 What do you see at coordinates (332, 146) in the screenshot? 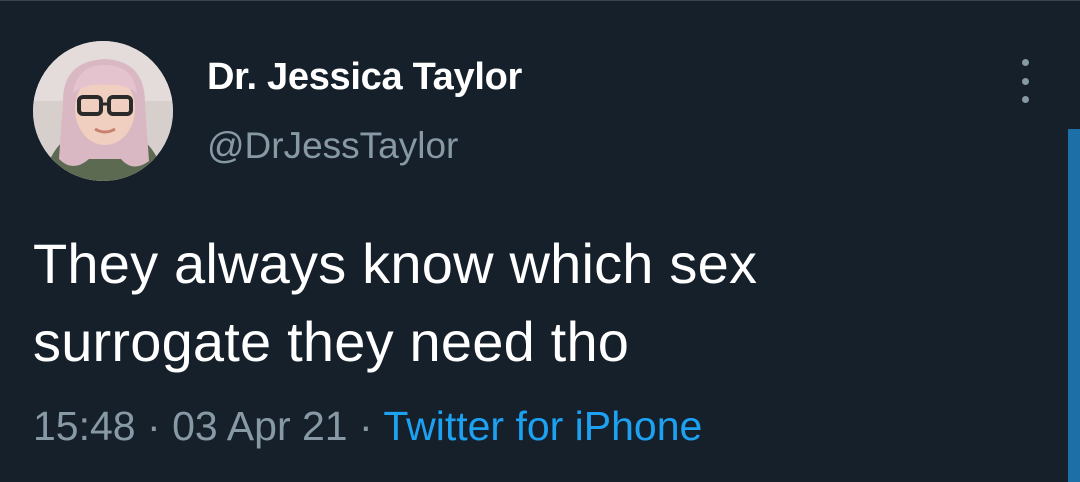
I see `author-handle: @DrJessTaylor` at bounding box center [332, 146].